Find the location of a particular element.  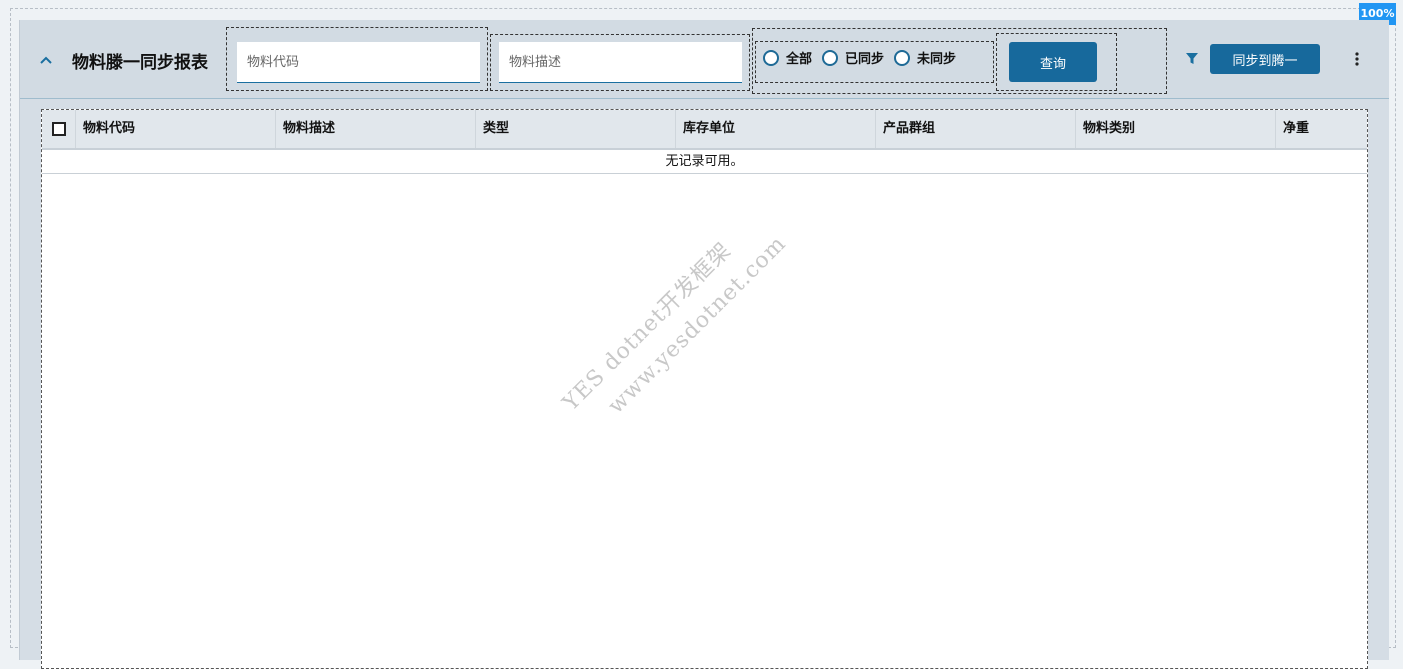

filter-icon is located at coordinates (1192, 58).